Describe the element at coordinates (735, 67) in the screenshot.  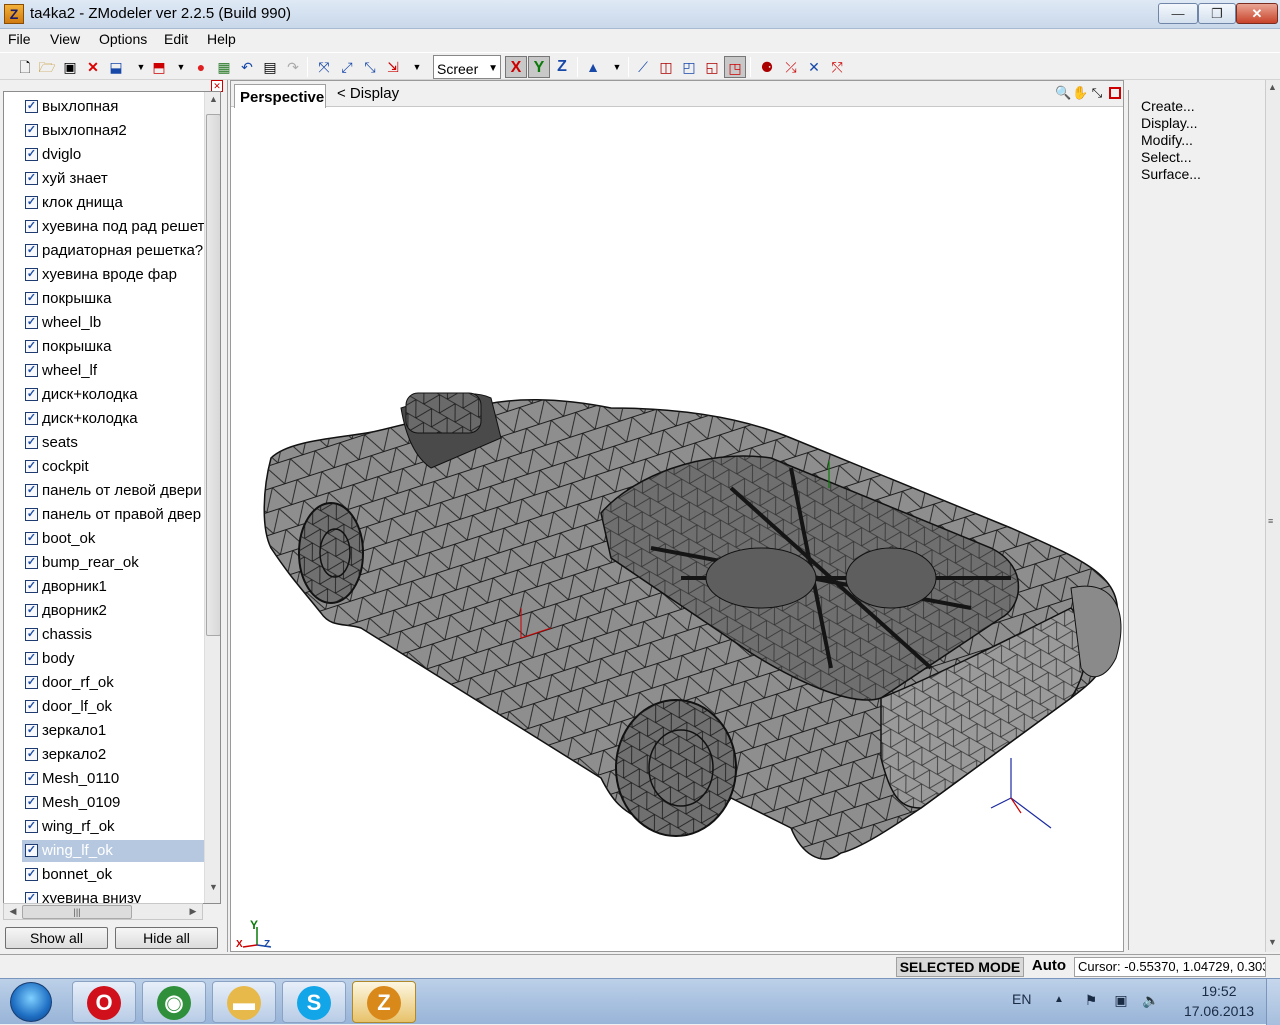
I see `box-mode-icon: ◳` at that location.